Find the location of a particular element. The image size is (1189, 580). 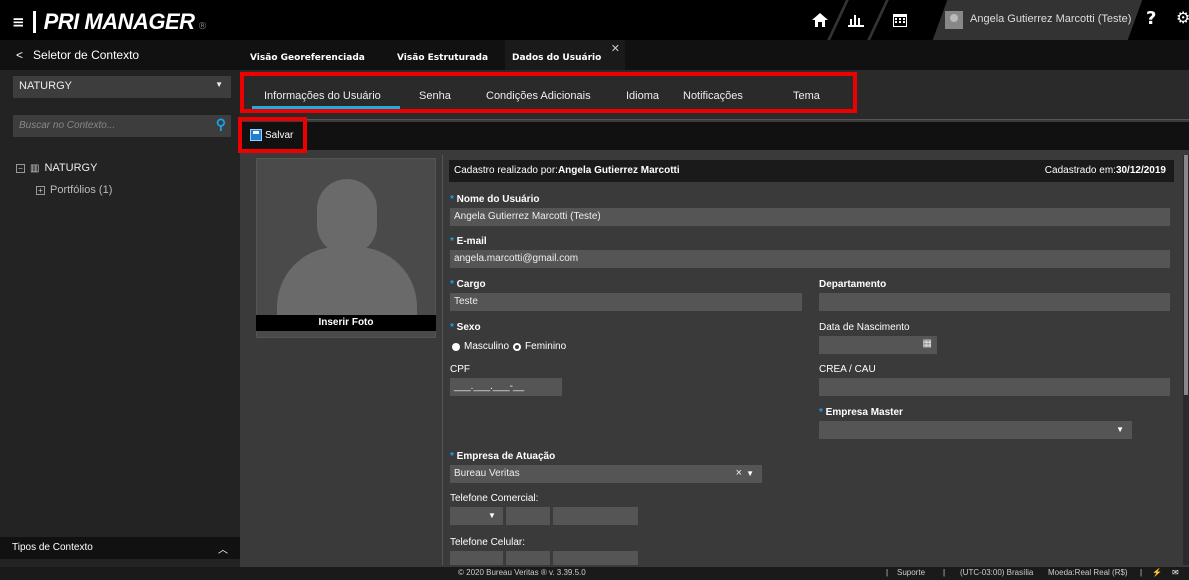

user-name: Angela Gutierrez Marcotti (Teste) is located at coordinates (1050, 19).